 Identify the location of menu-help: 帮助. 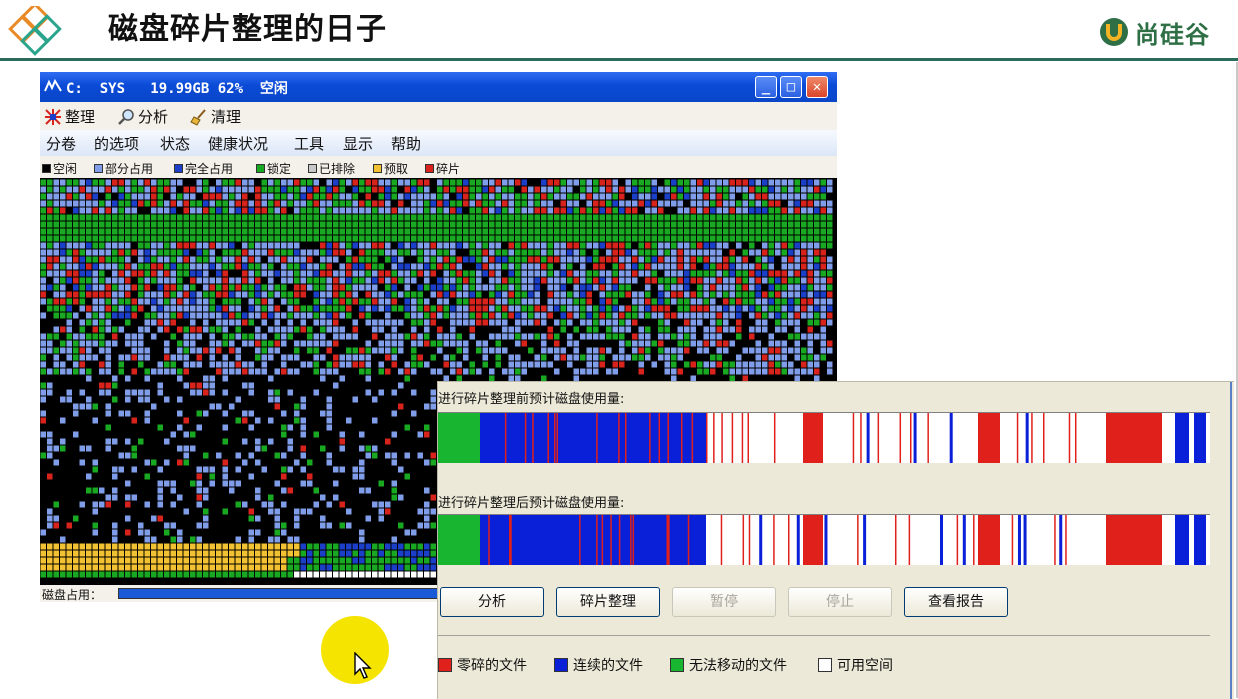
(406, 143).